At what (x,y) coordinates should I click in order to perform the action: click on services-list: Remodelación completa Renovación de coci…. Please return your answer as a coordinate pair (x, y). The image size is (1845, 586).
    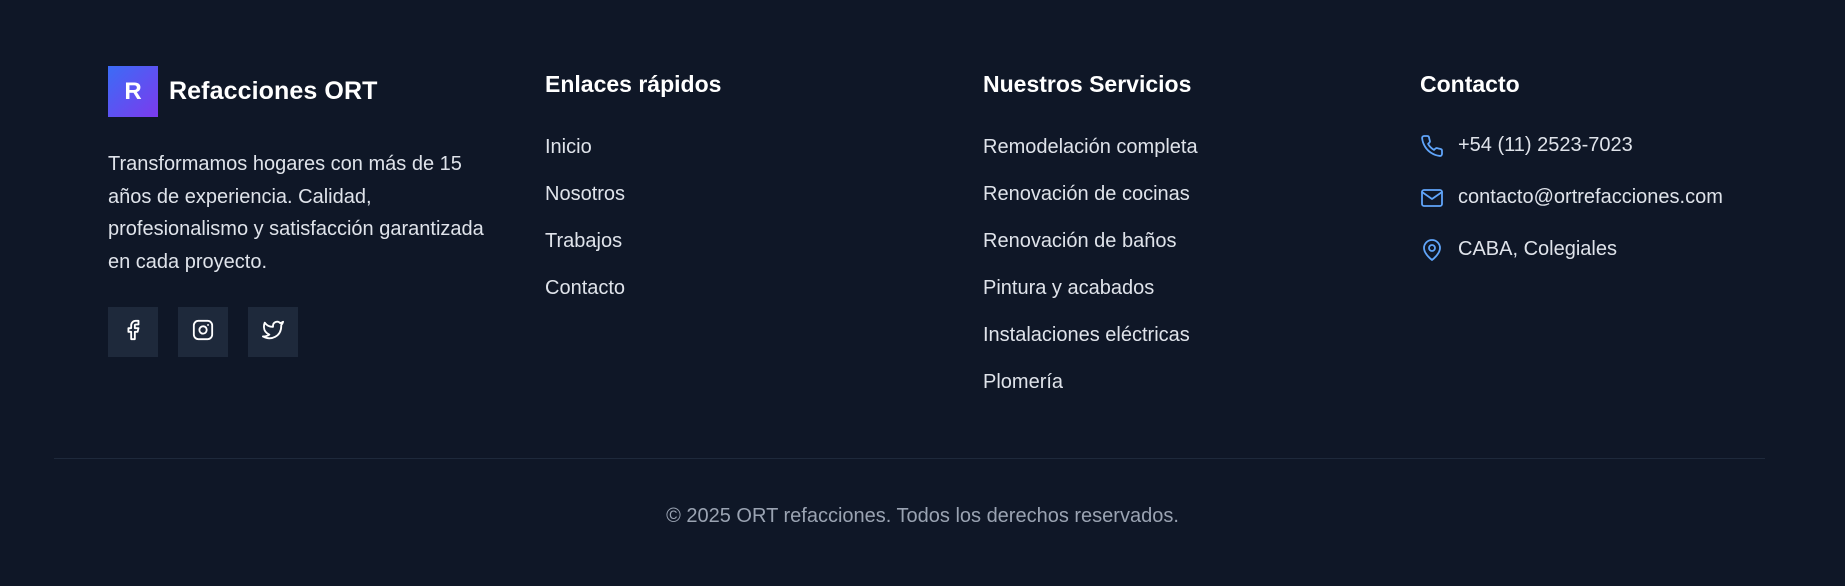
    Looking at the image, I should click on (1090, 277).